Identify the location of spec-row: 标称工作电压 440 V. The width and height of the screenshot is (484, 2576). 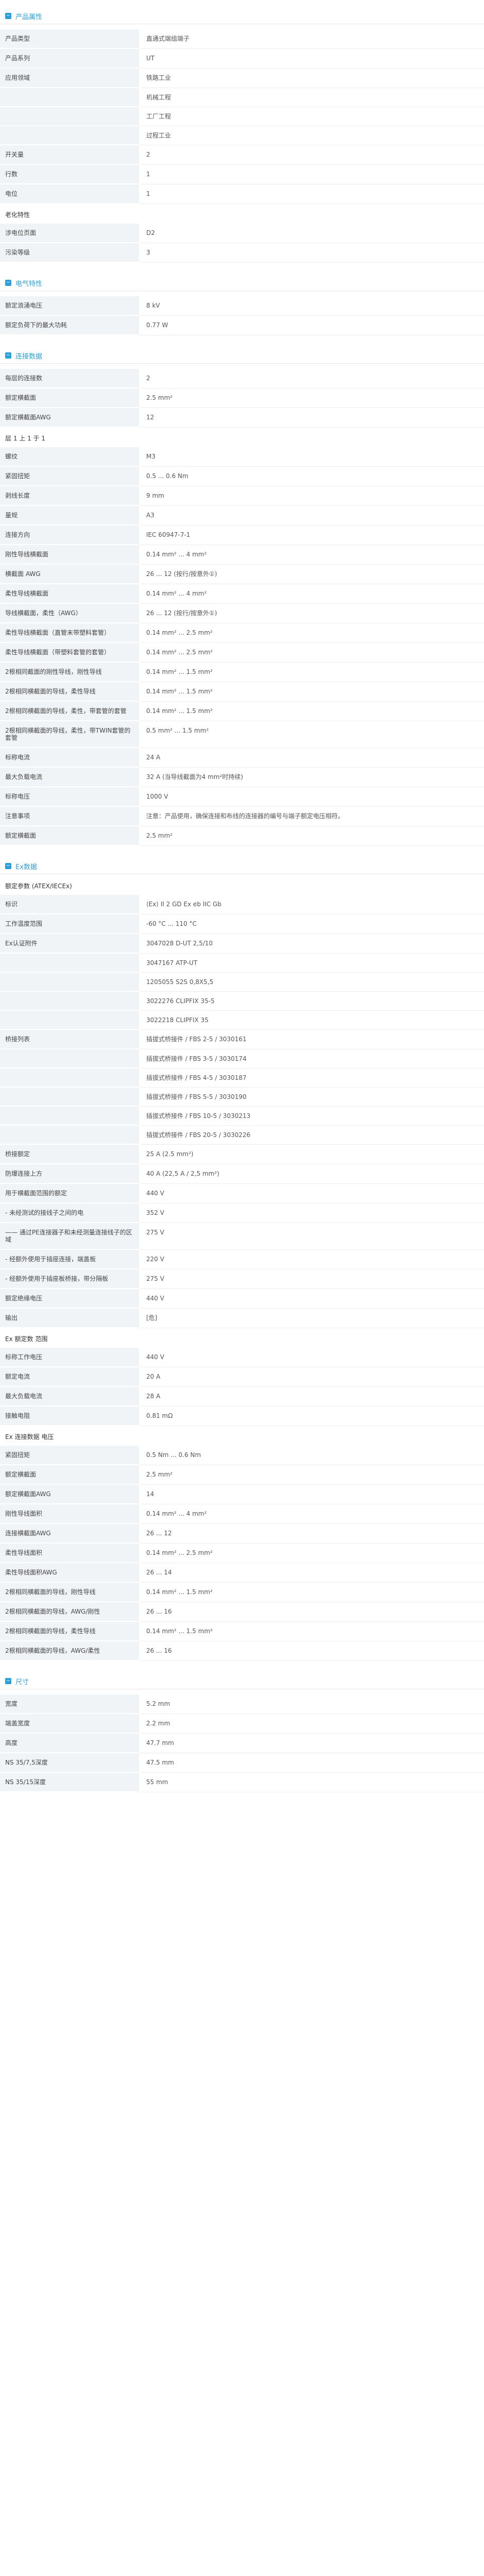
(242, 1357).